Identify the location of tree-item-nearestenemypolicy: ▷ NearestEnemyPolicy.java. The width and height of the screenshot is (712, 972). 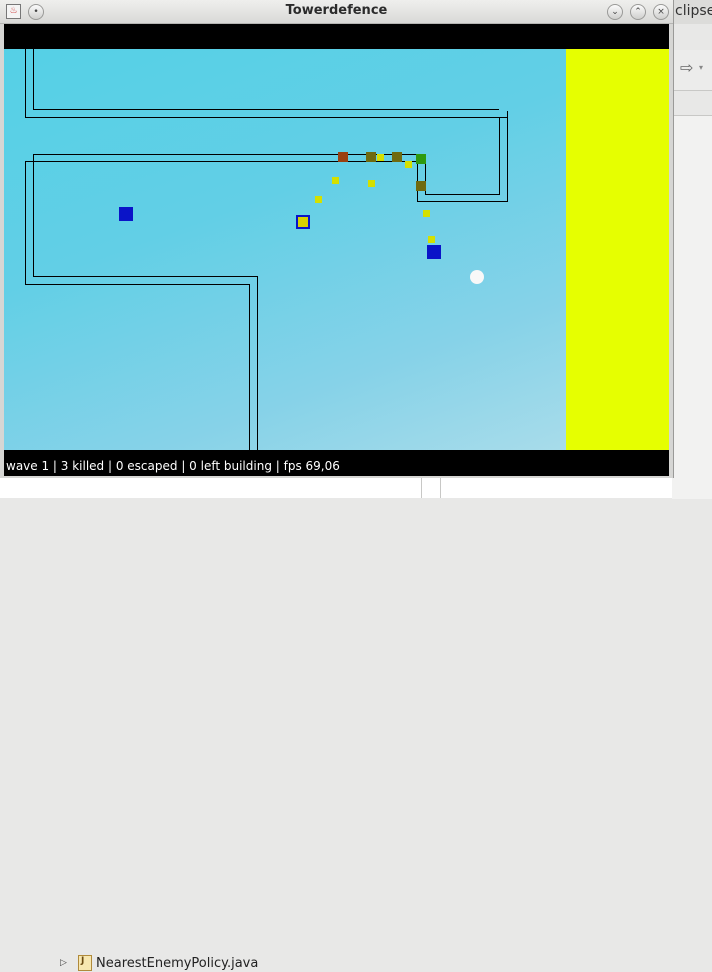
(159, 963).